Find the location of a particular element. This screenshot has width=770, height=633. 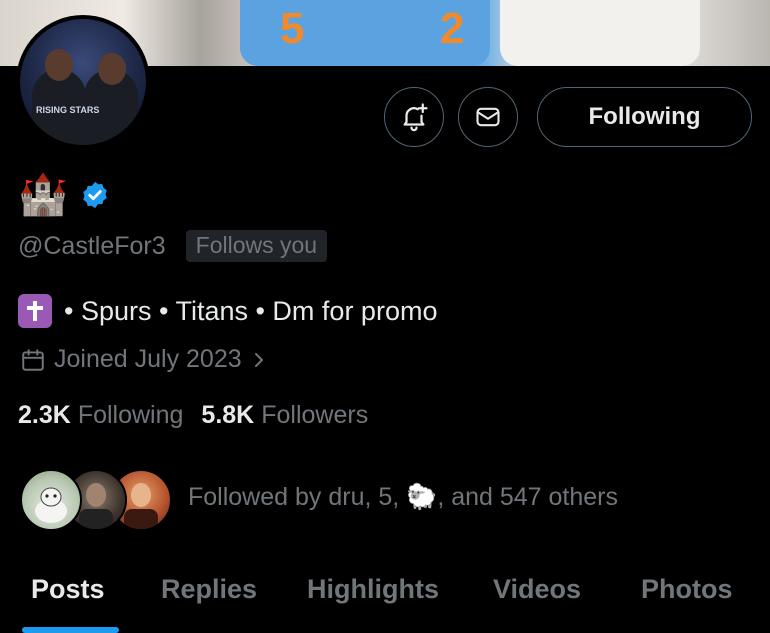

bio-text: • Spurs • Titans • Dm for promo is located at coordinates (251, 310).